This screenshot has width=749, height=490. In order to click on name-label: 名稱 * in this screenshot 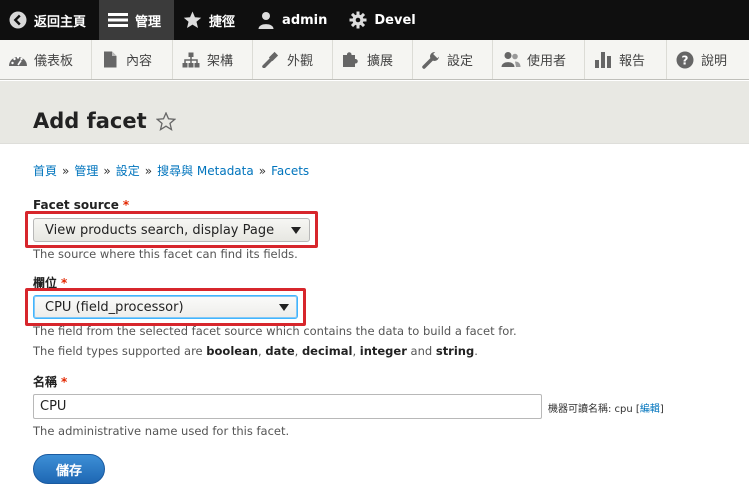, I will do `click(50, 381)`.